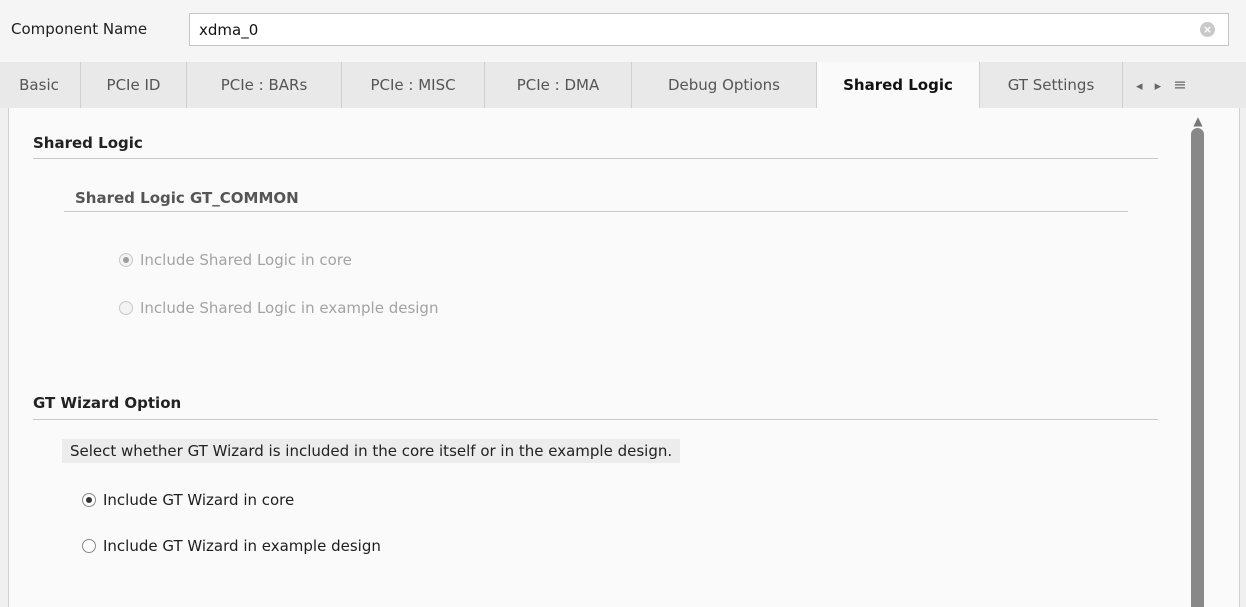  I want to click on tab-pcie-bars: PCIe : BARs, so click(264, 85).